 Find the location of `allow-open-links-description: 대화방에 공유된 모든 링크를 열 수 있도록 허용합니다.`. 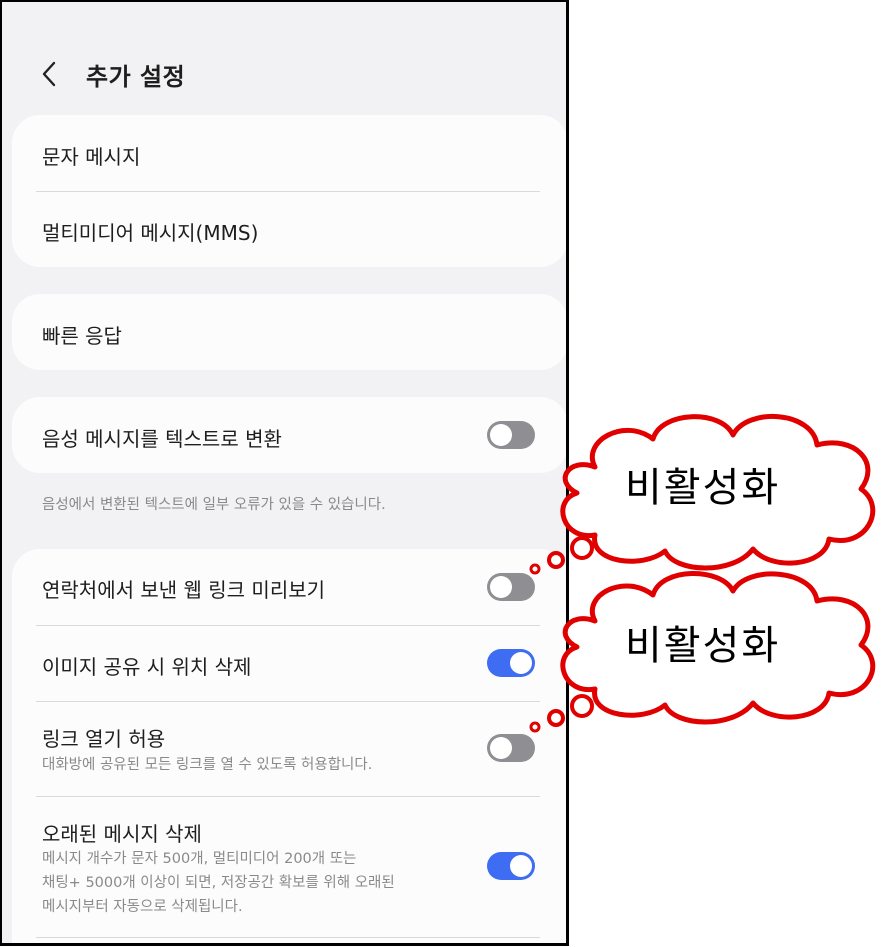

allow-open-links-description: 대화방에 공유된 모든 링크를 열 수 있도록 허용합니다. is located at coordinates (207, 765).